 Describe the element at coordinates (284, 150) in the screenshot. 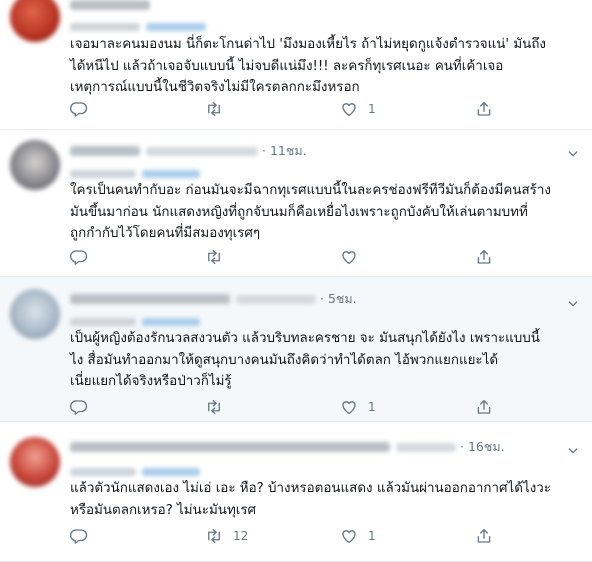

I see `tweet-time: · 11ชม.` at that location.